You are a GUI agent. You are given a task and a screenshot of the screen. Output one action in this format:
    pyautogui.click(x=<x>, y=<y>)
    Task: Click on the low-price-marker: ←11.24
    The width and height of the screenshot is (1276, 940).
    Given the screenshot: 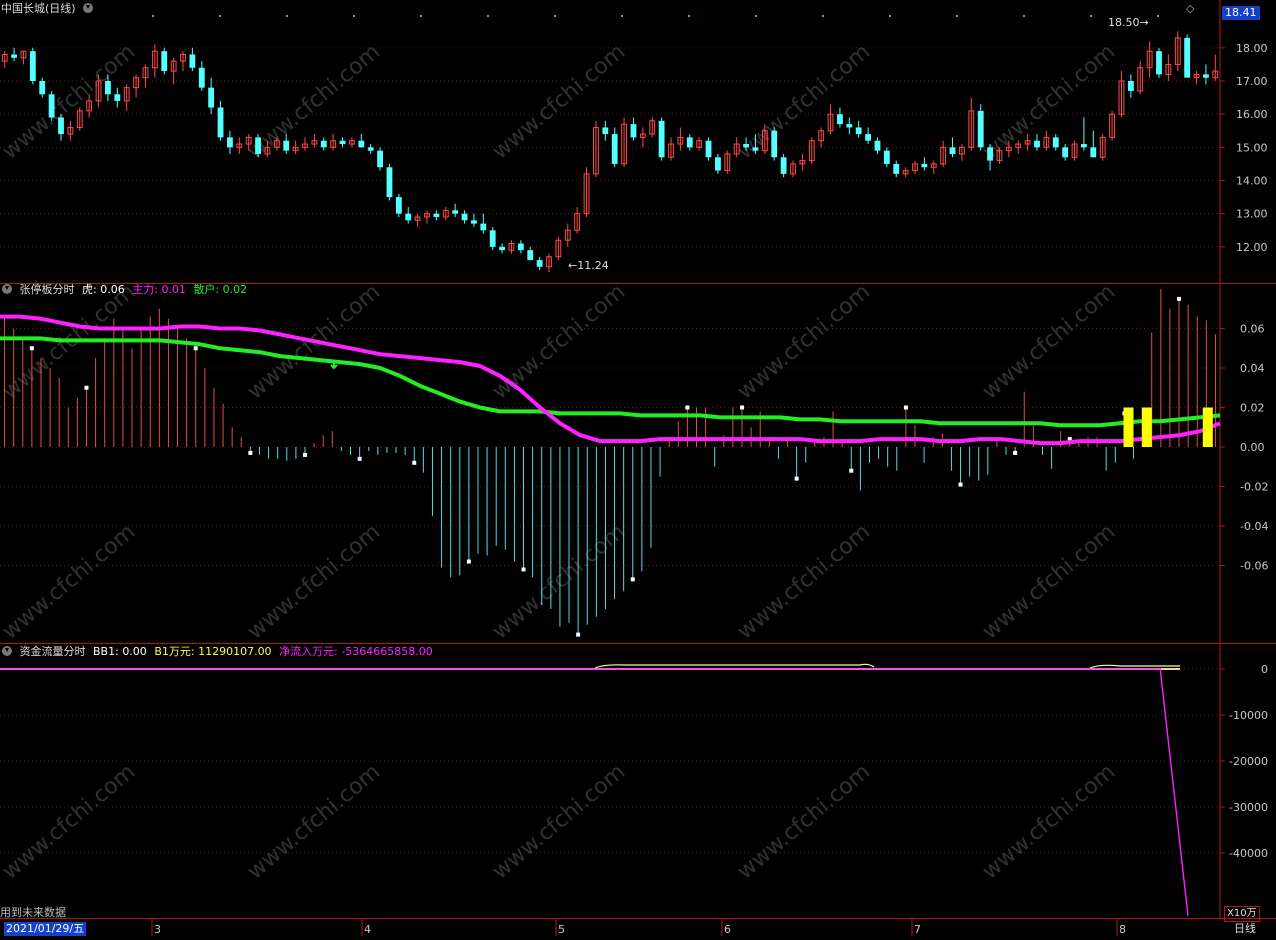 What is the action you would take?
    pyautogui.click(x=588, y=265)
    